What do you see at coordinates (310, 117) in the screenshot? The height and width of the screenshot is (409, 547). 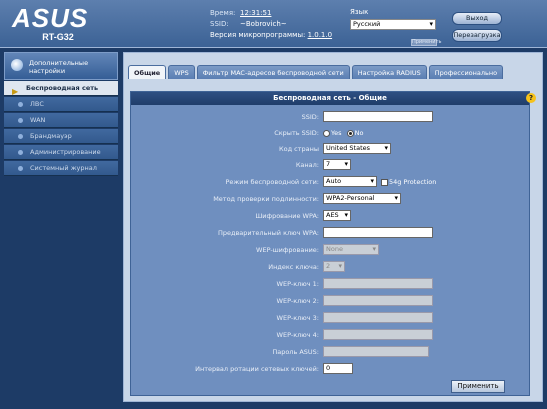 I see `ssid-field-label: SSID:` at bounding box center [310, 117].